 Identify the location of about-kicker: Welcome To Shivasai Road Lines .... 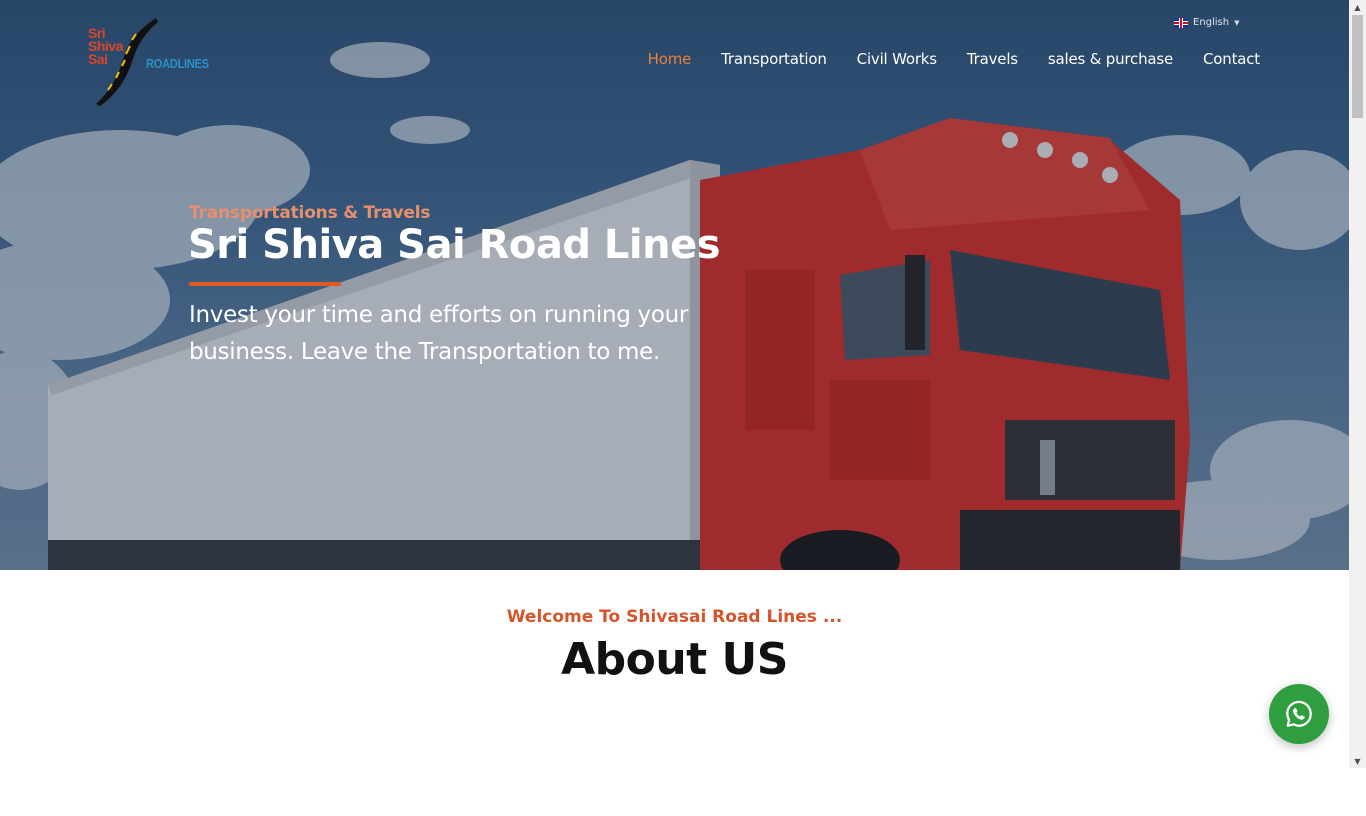
(674, 617).